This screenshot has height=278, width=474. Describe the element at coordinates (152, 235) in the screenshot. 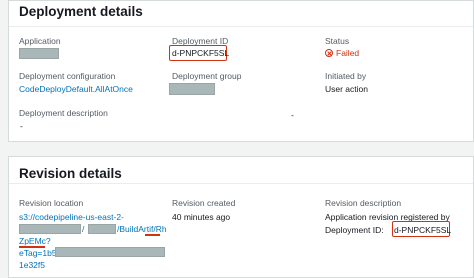

I see `revision-location-underline` at that location.